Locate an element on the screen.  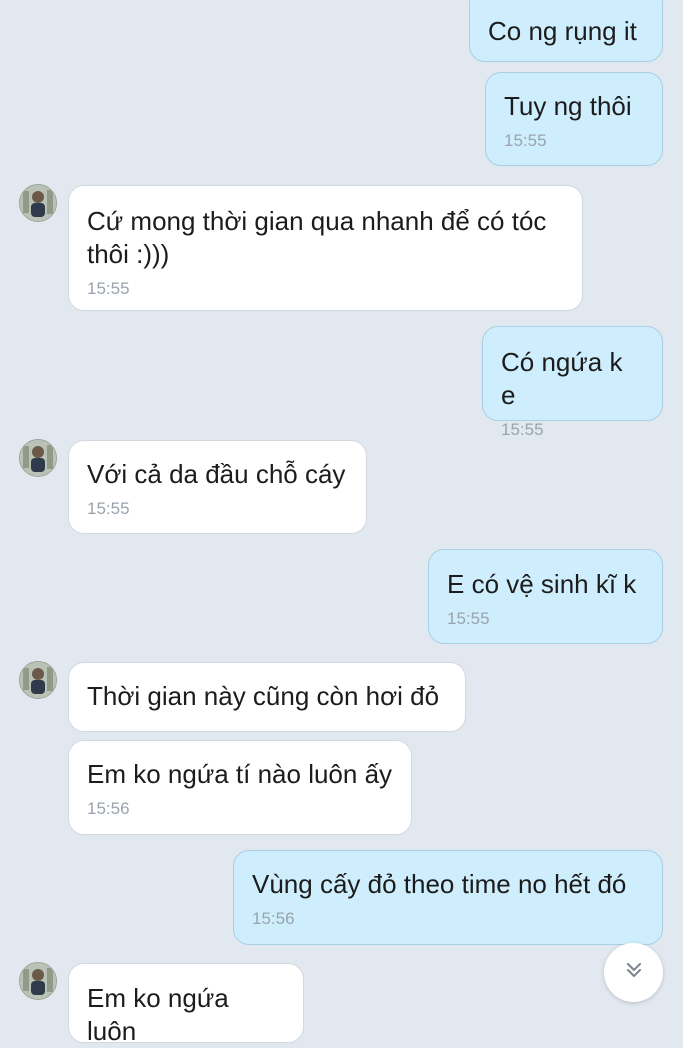
double-chevron-down-icon is located at coordinates (634, 972).